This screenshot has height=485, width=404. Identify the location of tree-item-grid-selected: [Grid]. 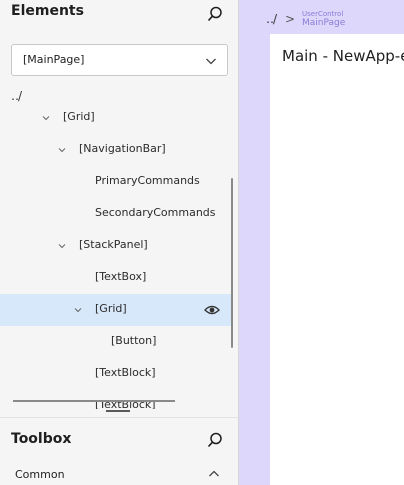
(116, 310).